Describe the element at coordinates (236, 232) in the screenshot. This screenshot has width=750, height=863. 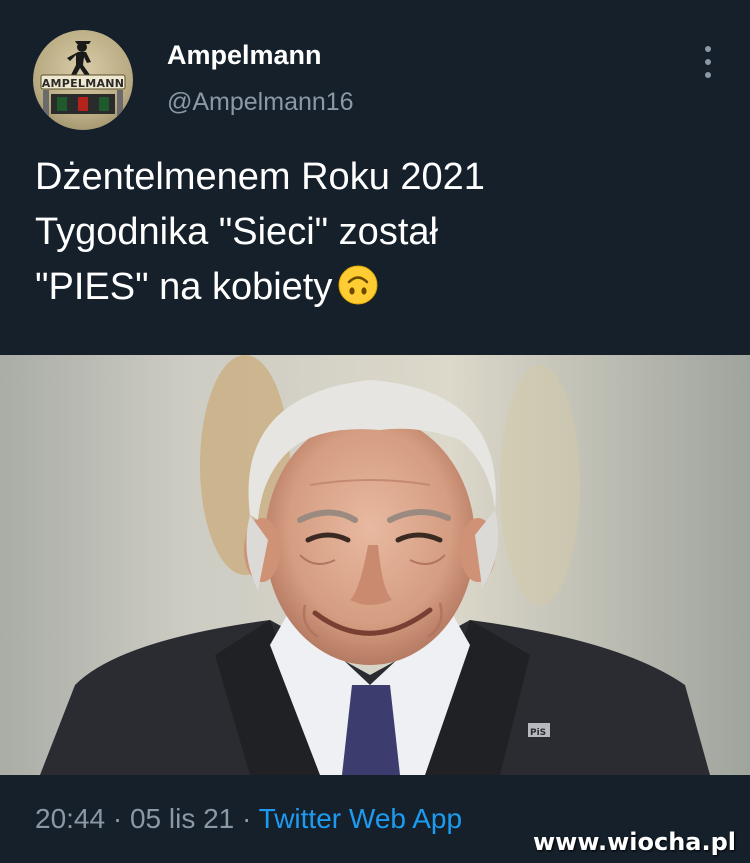
I see `tweet-text-line: Tygodnika "Sieci" został` at that location.